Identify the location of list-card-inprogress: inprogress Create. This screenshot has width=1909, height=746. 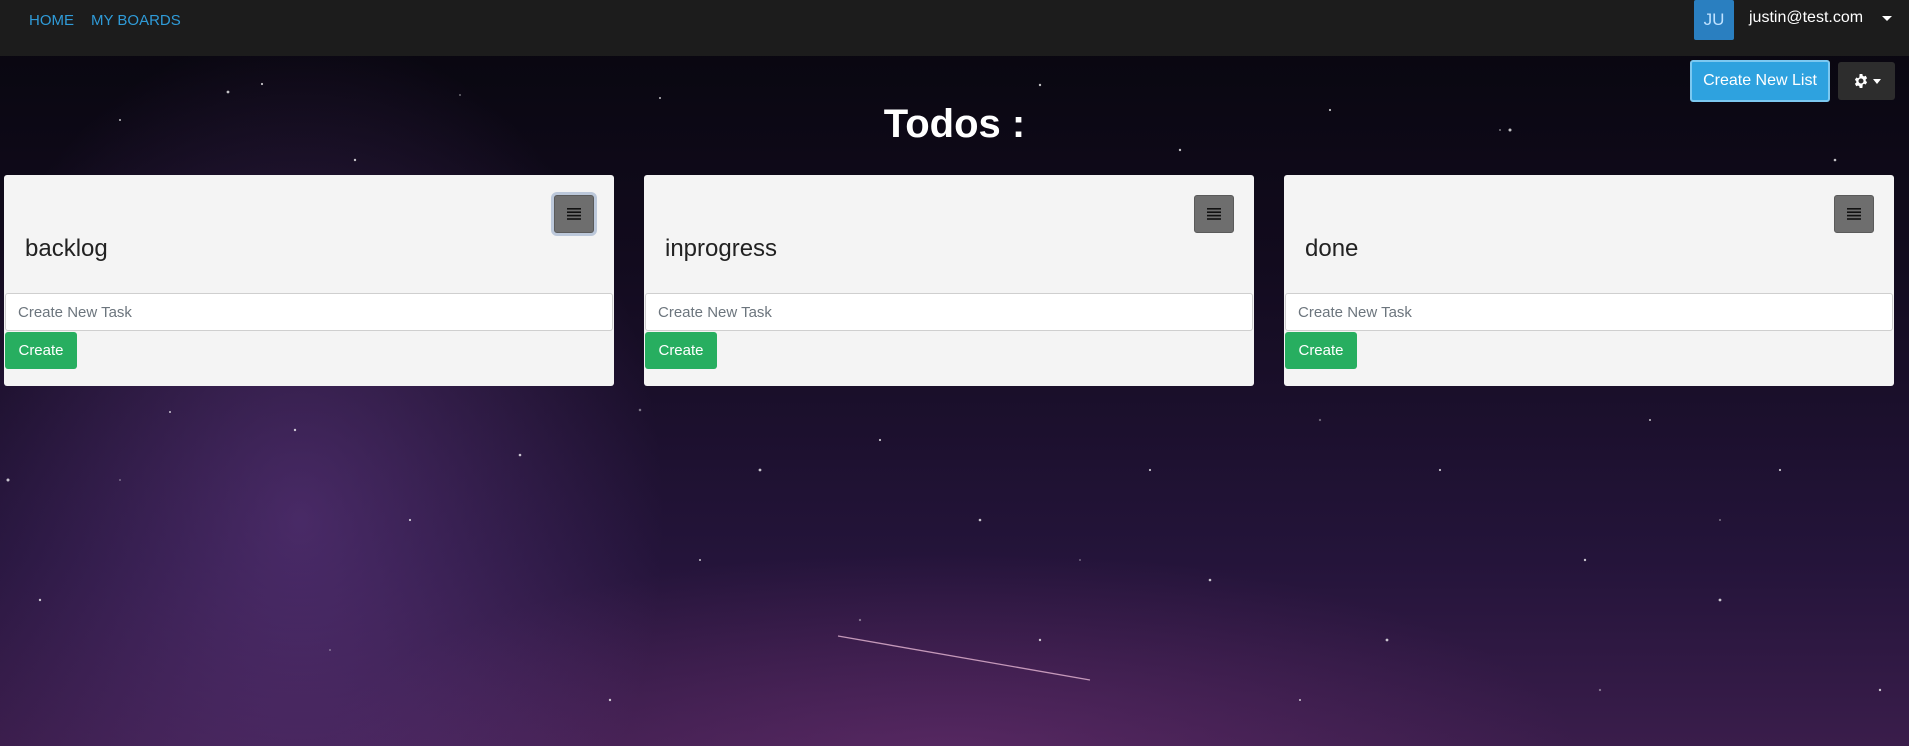
(949, 280).